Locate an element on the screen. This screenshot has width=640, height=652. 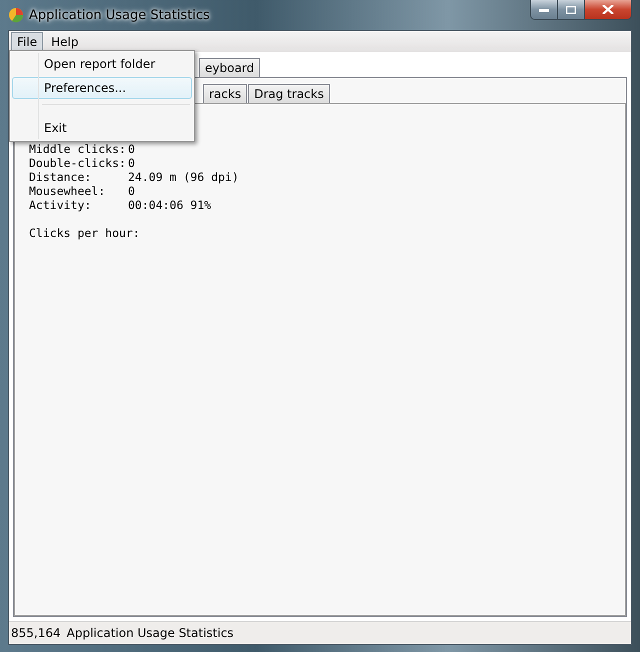
window-title: Application Usage Statistics is located at coordinates (119, 15).